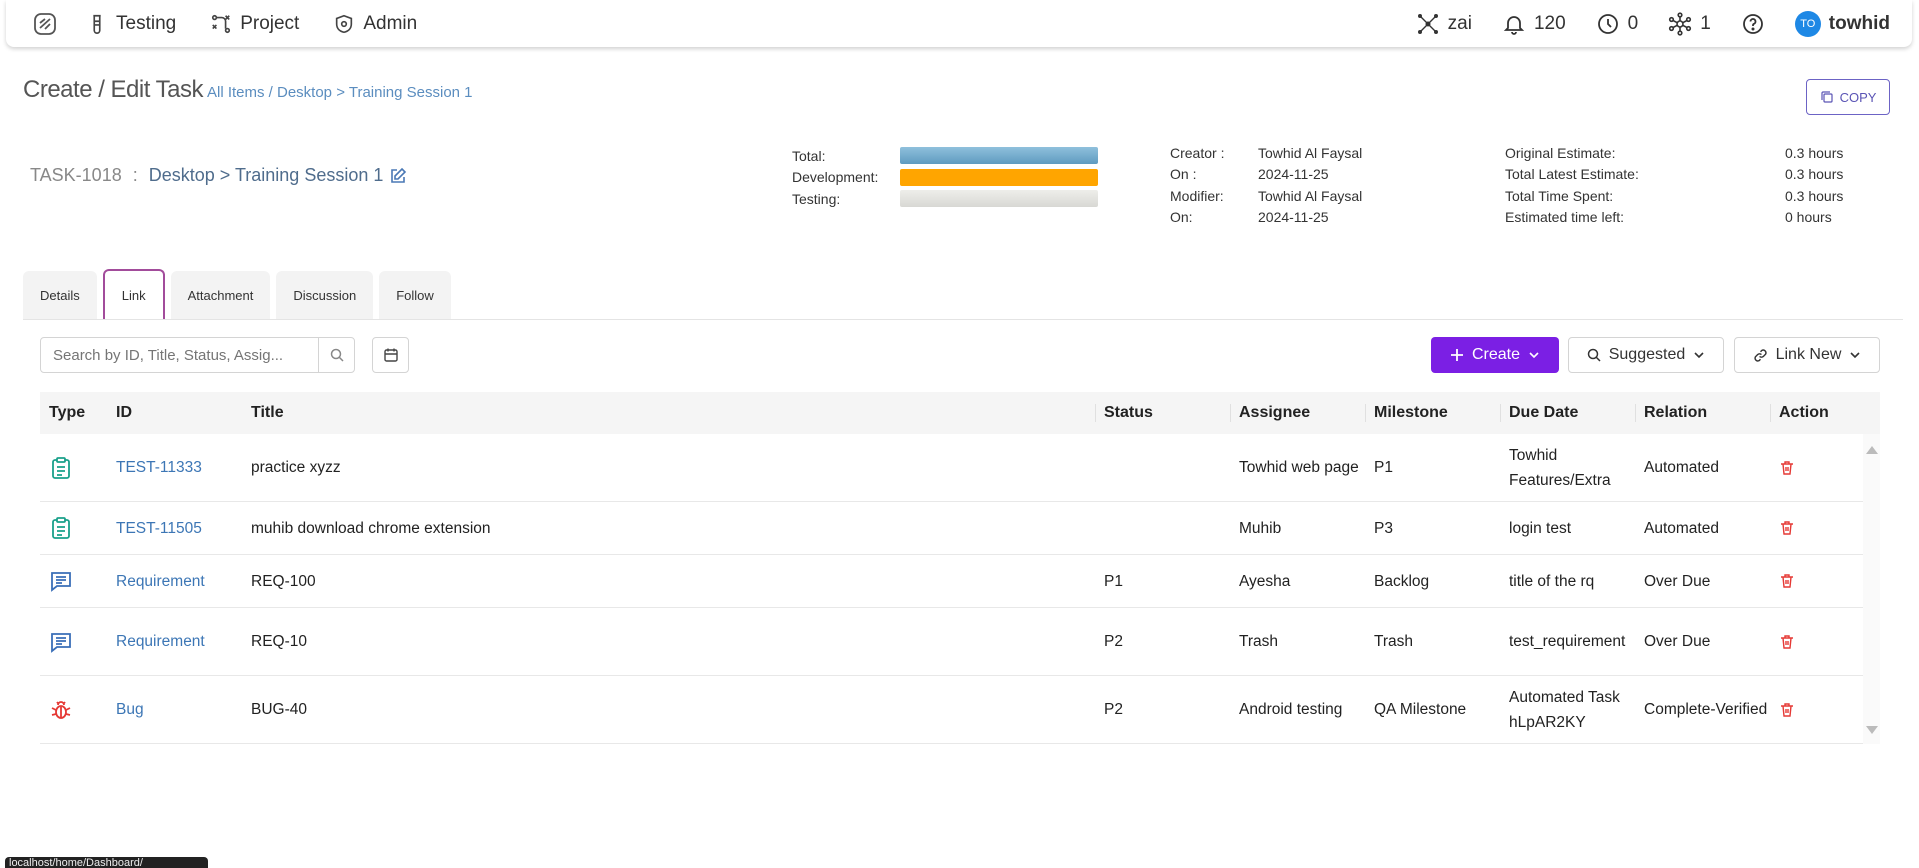 The width and height of the screenshot is (1919, 868). What do you see at coordinates (668, 413) in the screenshot?
I see `column-header: Title` at bounding box center [668, 413].